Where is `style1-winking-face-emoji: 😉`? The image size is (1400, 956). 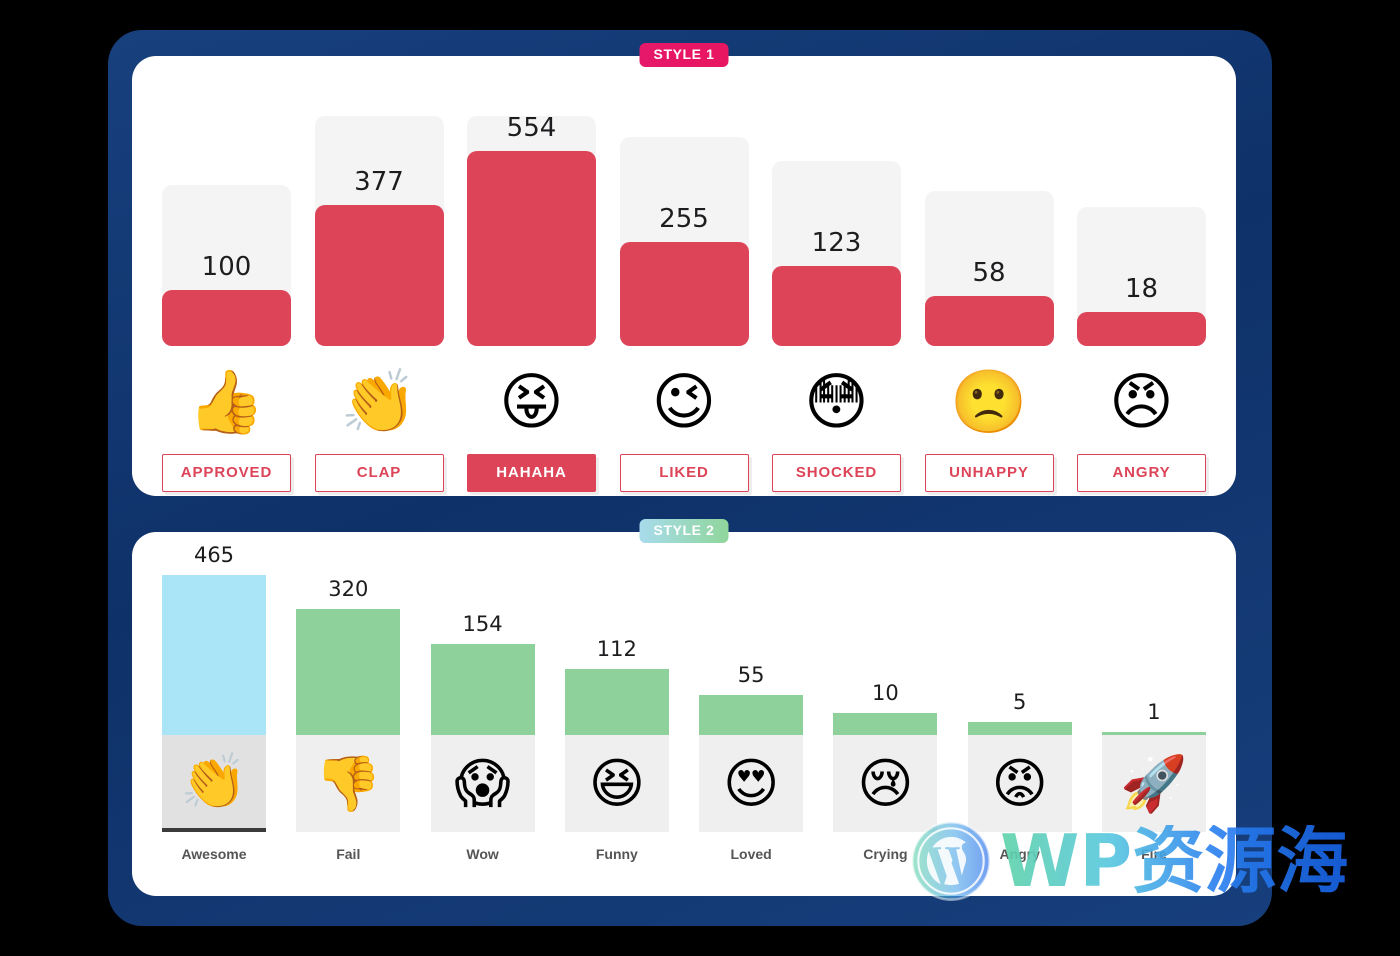 style1-winking-face-emoji: 😉 is located at coordinates (684, 402).